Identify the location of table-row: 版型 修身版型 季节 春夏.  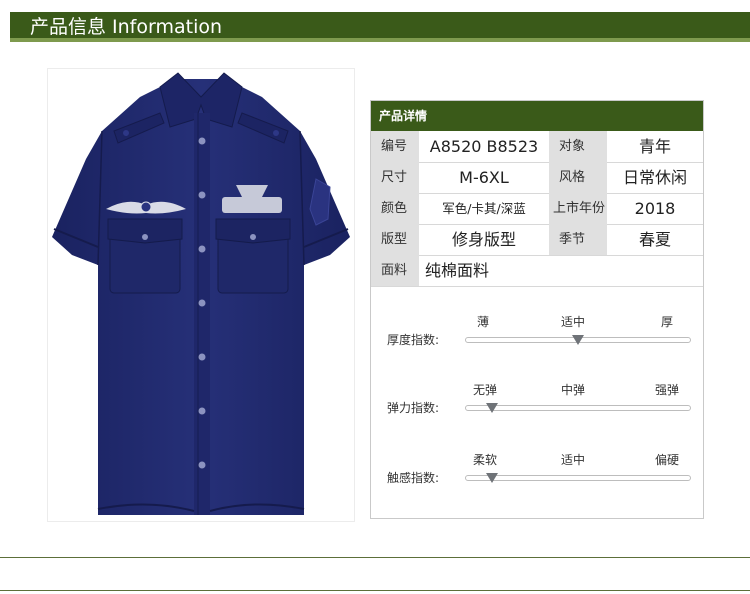
(537, 240).